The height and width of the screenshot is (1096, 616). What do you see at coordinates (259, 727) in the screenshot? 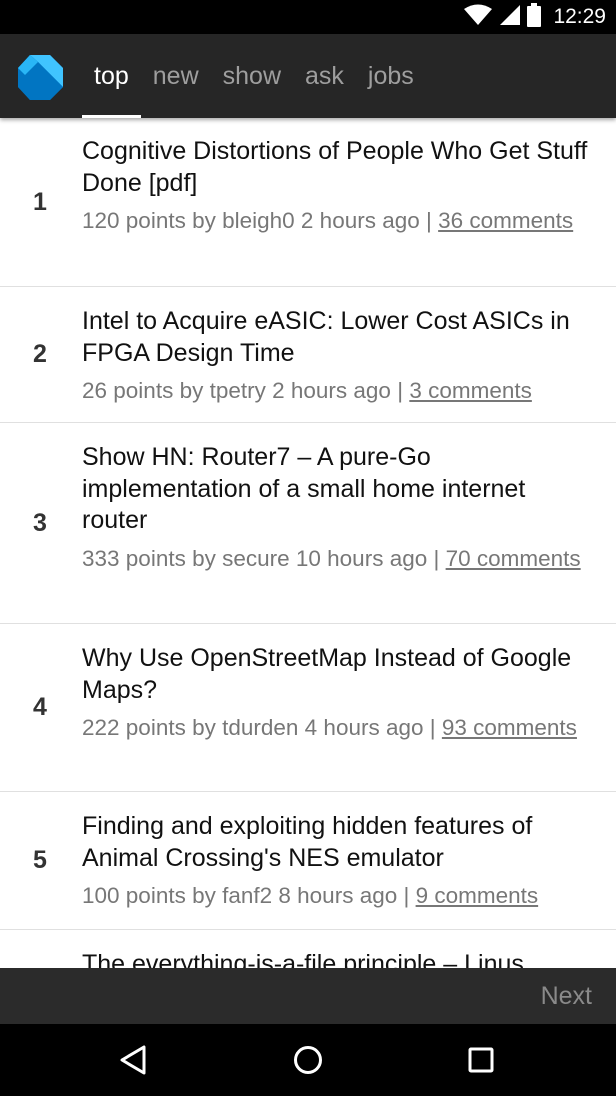
I see `story-info: 222 points by tdurden 4 hours ago |` at bounding box center [259, 727].